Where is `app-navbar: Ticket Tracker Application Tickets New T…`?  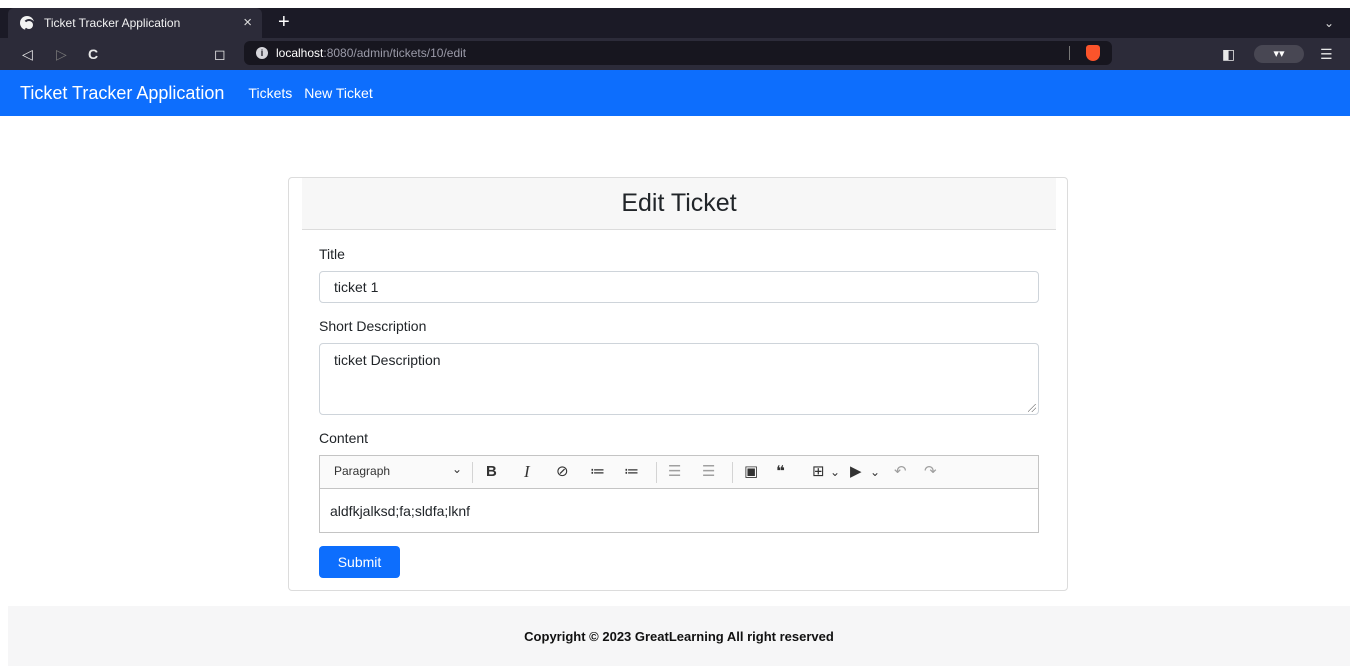 app-navbar: Ticket Tracker Application Tickets New T… is located at coordinates (675, 93).